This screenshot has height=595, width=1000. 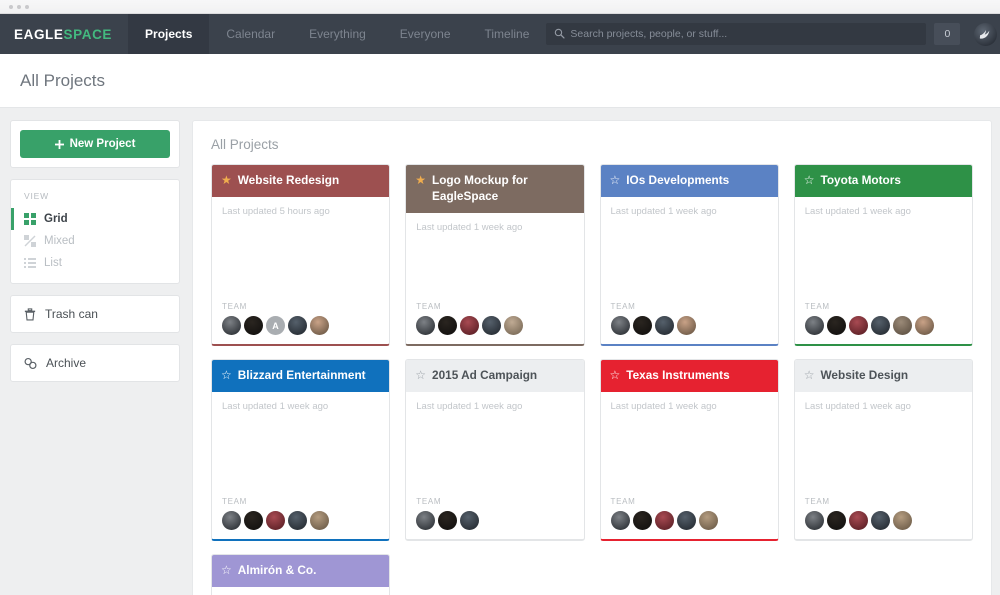 I want to click on window-controls, so click(x=19, y=6).